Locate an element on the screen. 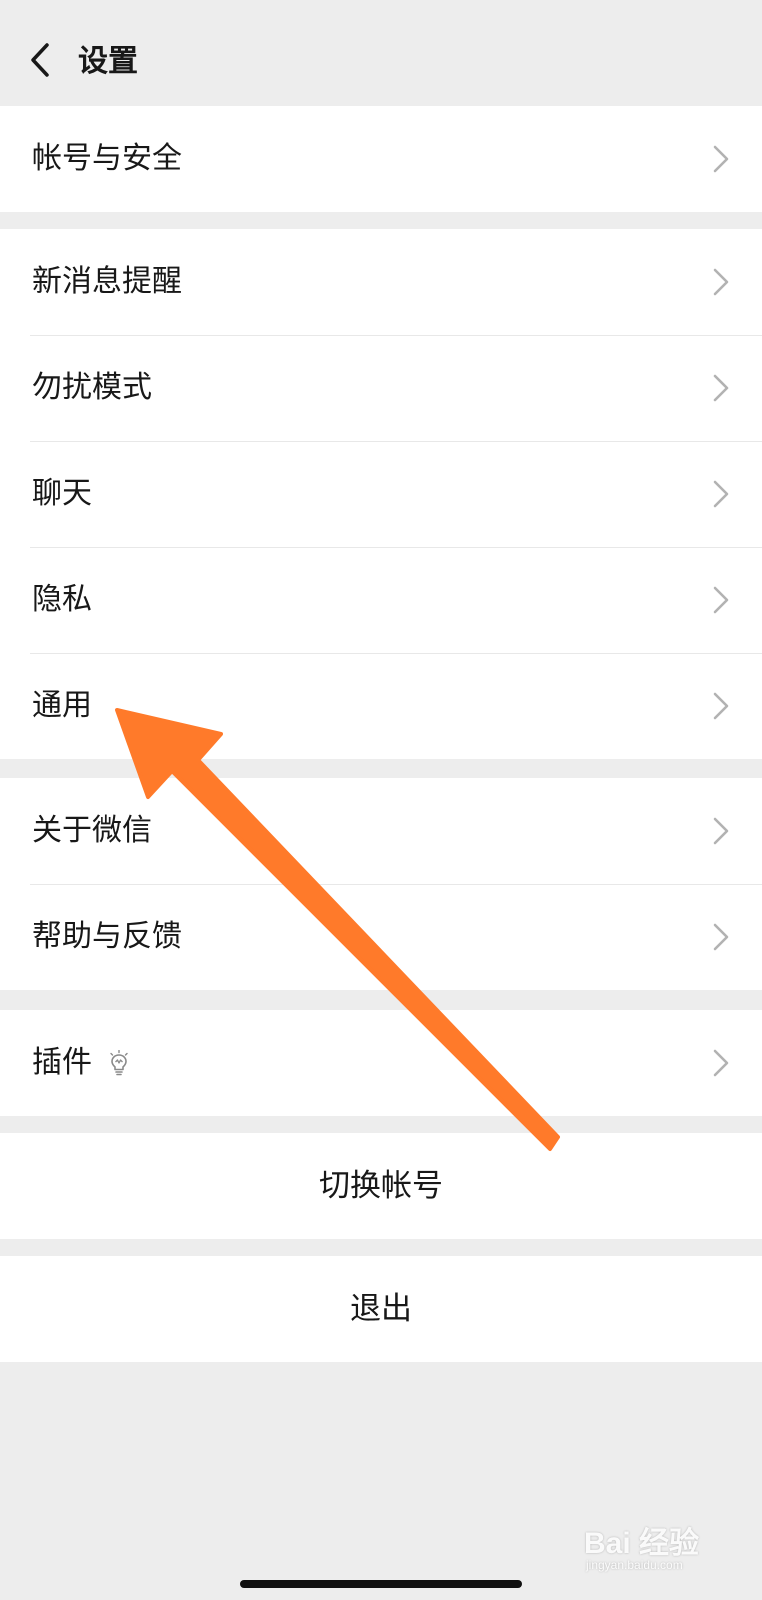 This screenshot has height=1600, width=762. watermark: Bai 经验 jingyan.baidu.com is located at coordinates (659, 1548).